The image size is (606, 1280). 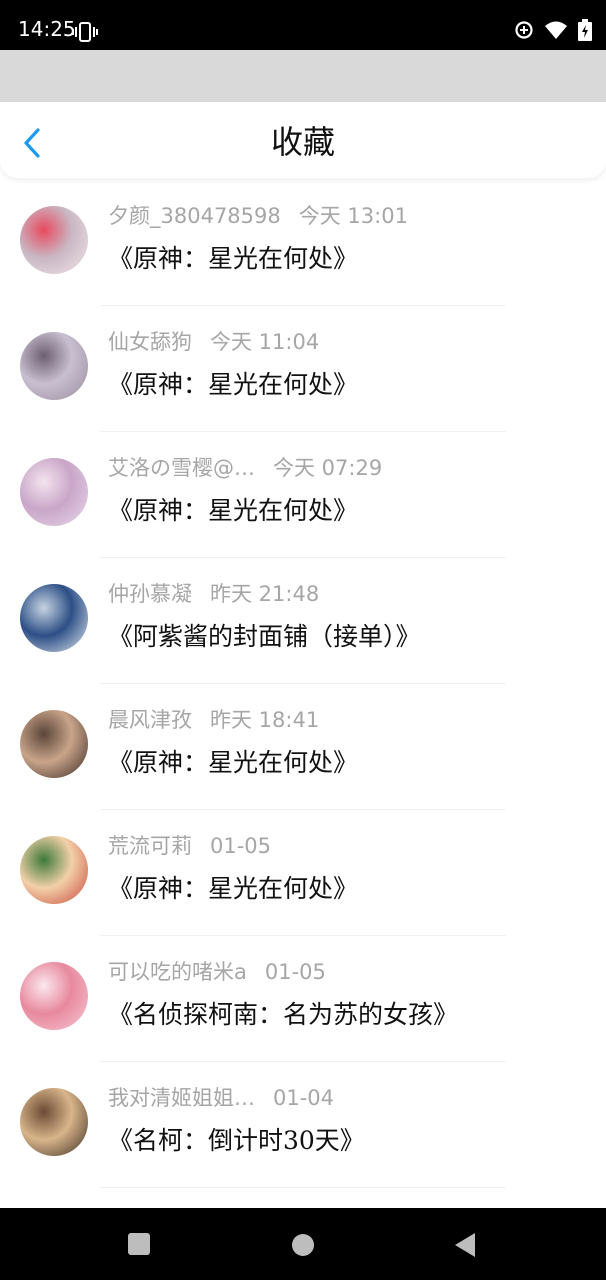 I want to click on author-name: 可以吃的啫米a, so click(x=177, y=972).